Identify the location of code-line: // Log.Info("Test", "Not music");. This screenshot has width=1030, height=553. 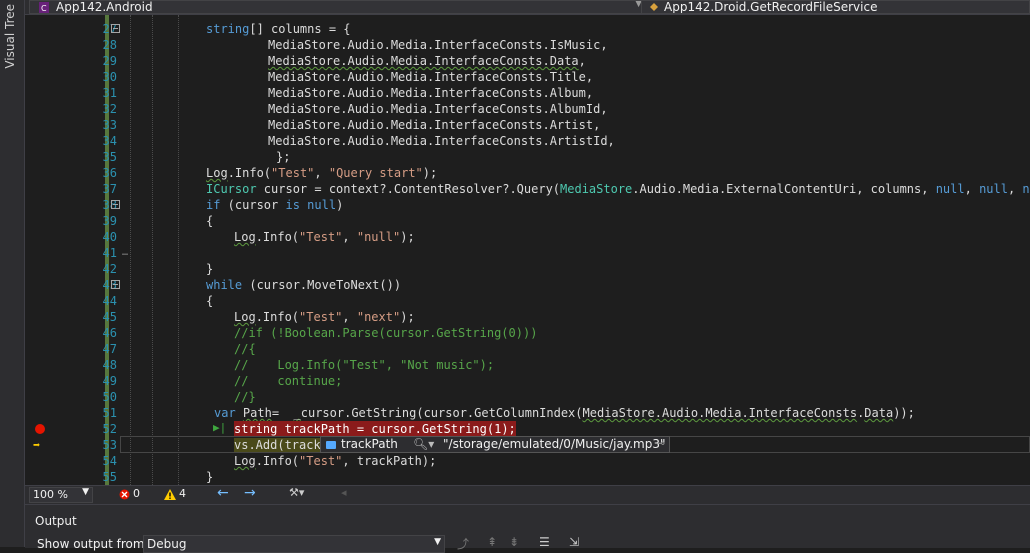
(364, 365).